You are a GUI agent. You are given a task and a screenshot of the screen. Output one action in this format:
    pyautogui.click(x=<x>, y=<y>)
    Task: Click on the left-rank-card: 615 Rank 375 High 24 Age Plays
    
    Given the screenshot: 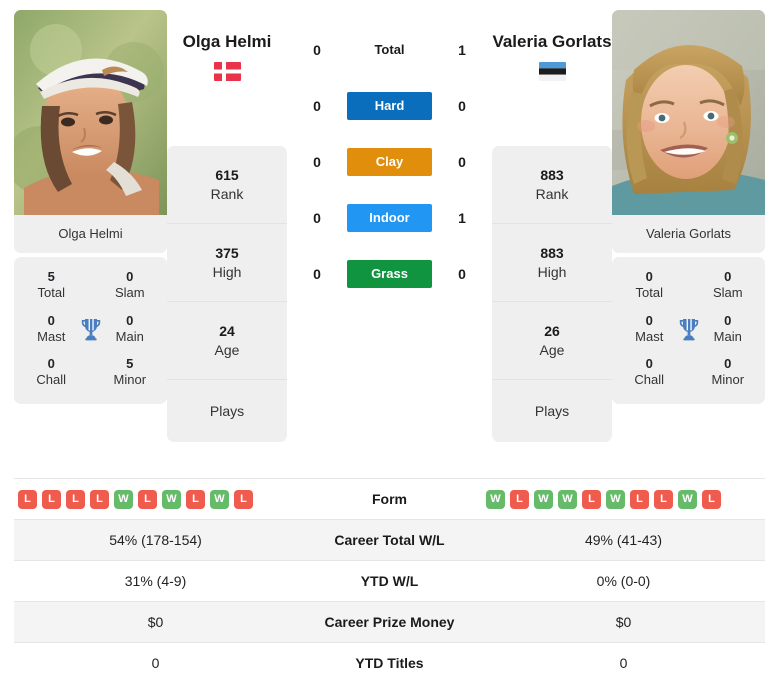 What is the action you would take?
    pyautogui.click(x=227, y=294)
    